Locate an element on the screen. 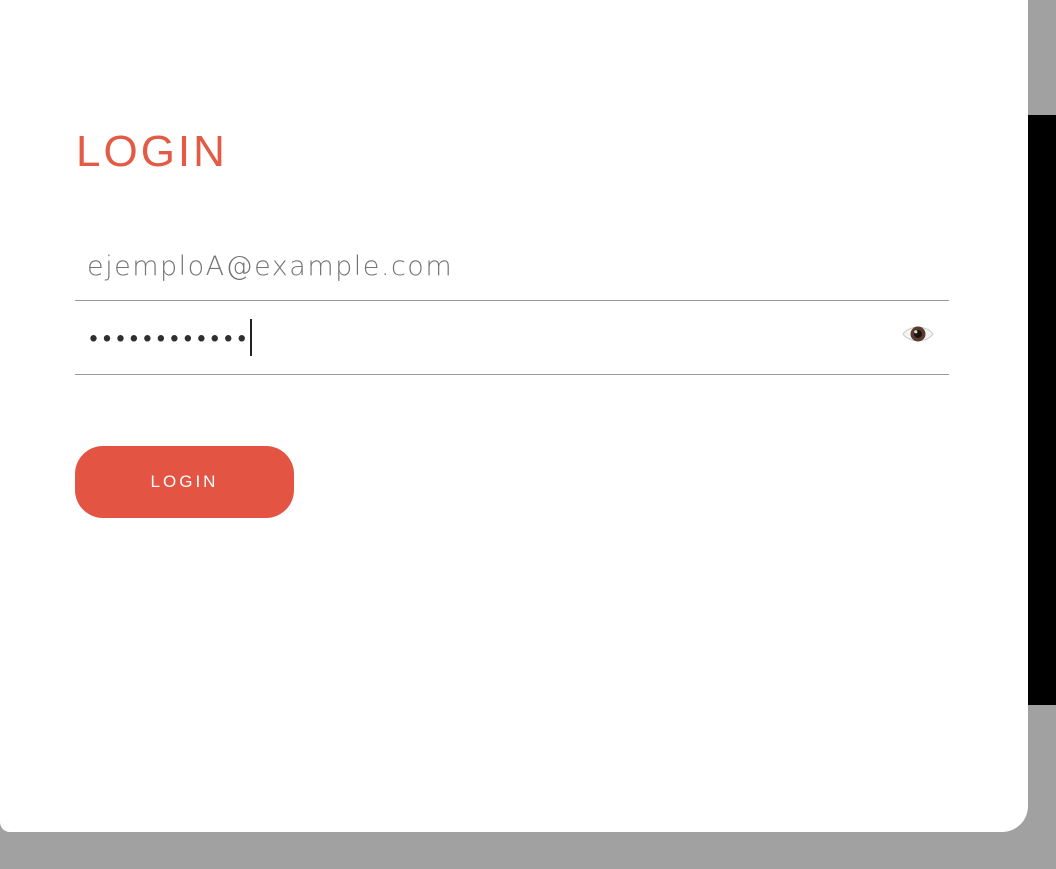 The width and height of the screenshot is (1056, 869). email-field is located at coordinates (512, 265).